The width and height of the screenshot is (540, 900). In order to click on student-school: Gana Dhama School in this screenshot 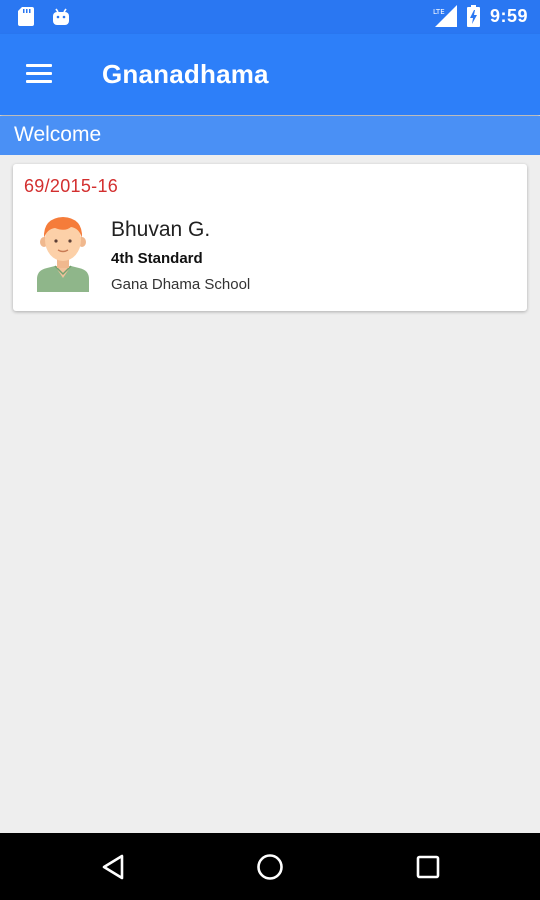, I will do `click(181, 284)`.